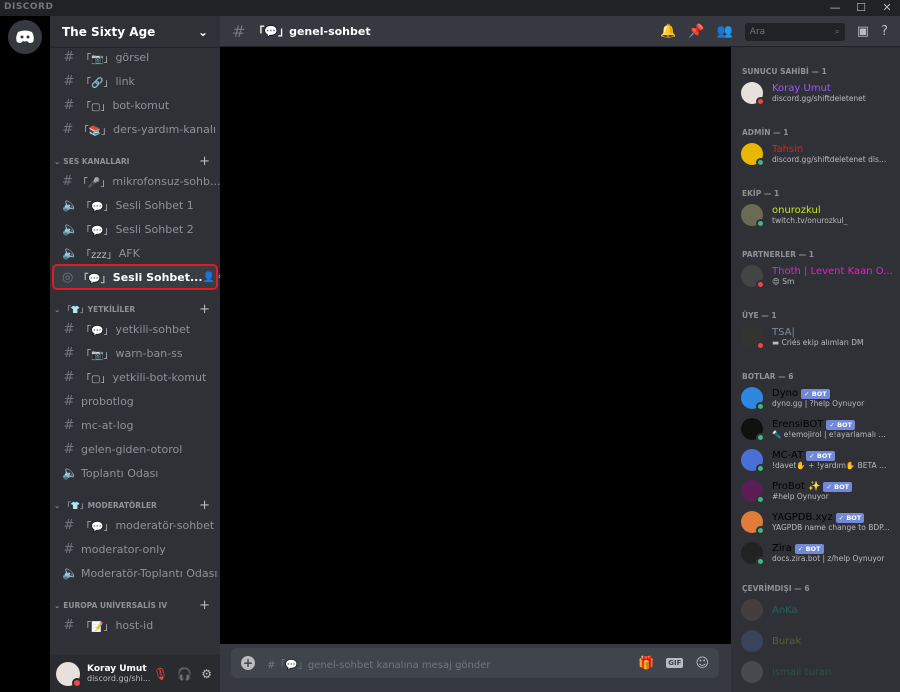 The image size is (900, 692). I want to click on category-header: ⌄ 「👕」MODERATÖRLER +, so click(135, 505).